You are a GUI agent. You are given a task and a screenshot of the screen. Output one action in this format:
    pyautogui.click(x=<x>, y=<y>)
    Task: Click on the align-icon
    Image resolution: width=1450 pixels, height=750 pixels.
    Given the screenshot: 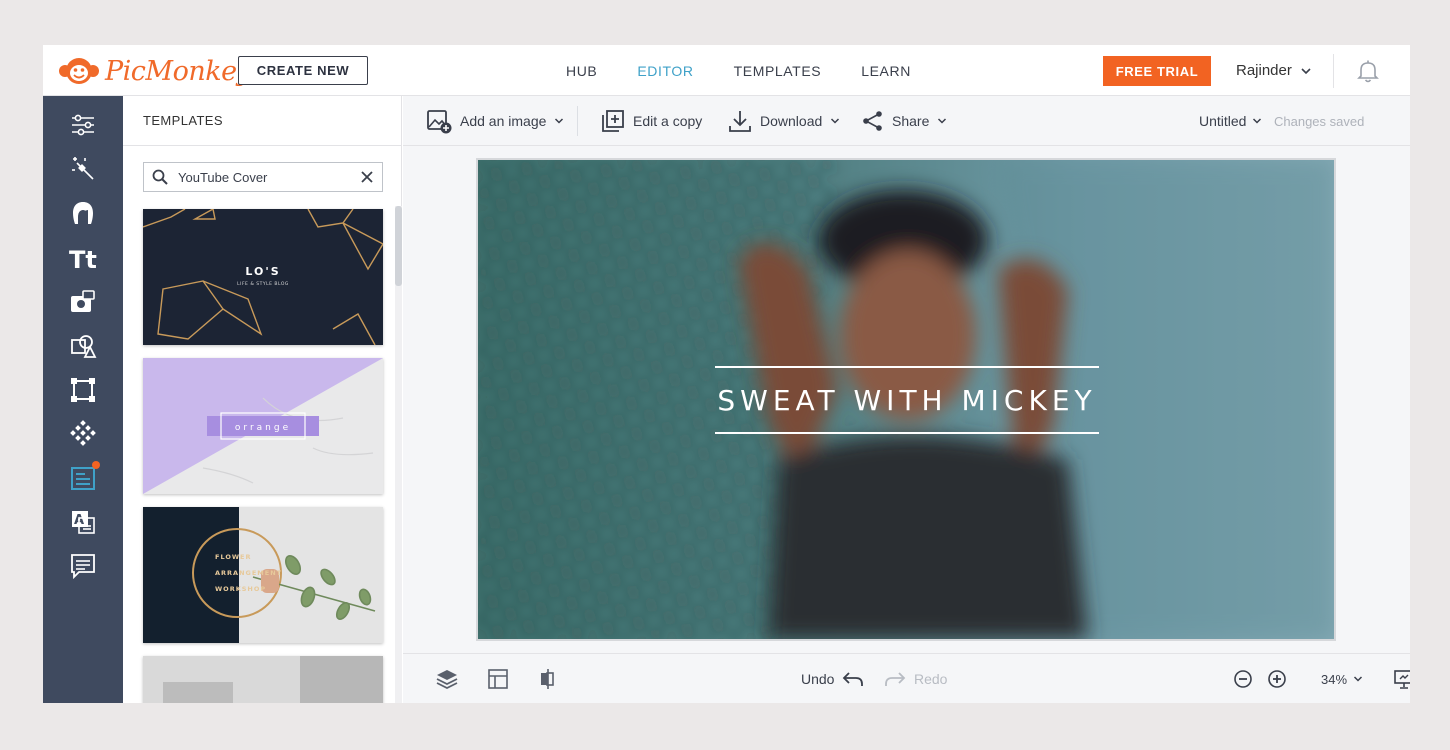 What is the action you would take?
    pyautogui.click(x=548, y=679)
    